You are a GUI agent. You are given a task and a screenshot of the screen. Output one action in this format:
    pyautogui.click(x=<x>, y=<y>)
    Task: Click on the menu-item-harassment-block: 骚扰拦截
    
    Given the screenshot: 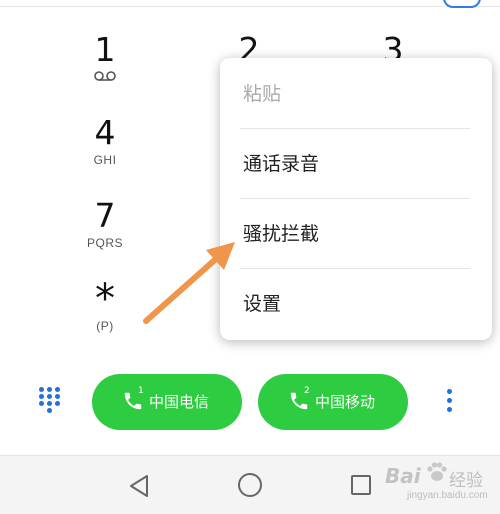 What is the action you would take?
    pyautogui.click(x=281, y=234)
    